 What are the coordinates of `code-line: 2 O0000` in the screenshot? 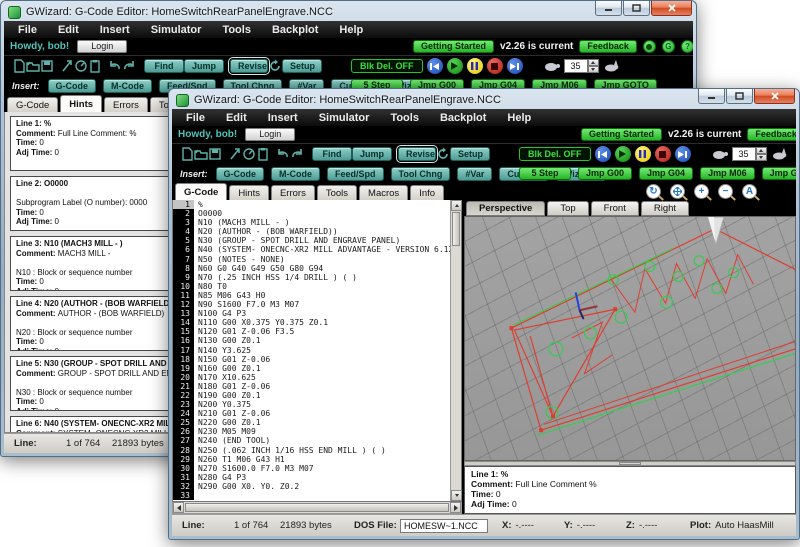 It's located at (311, 214).